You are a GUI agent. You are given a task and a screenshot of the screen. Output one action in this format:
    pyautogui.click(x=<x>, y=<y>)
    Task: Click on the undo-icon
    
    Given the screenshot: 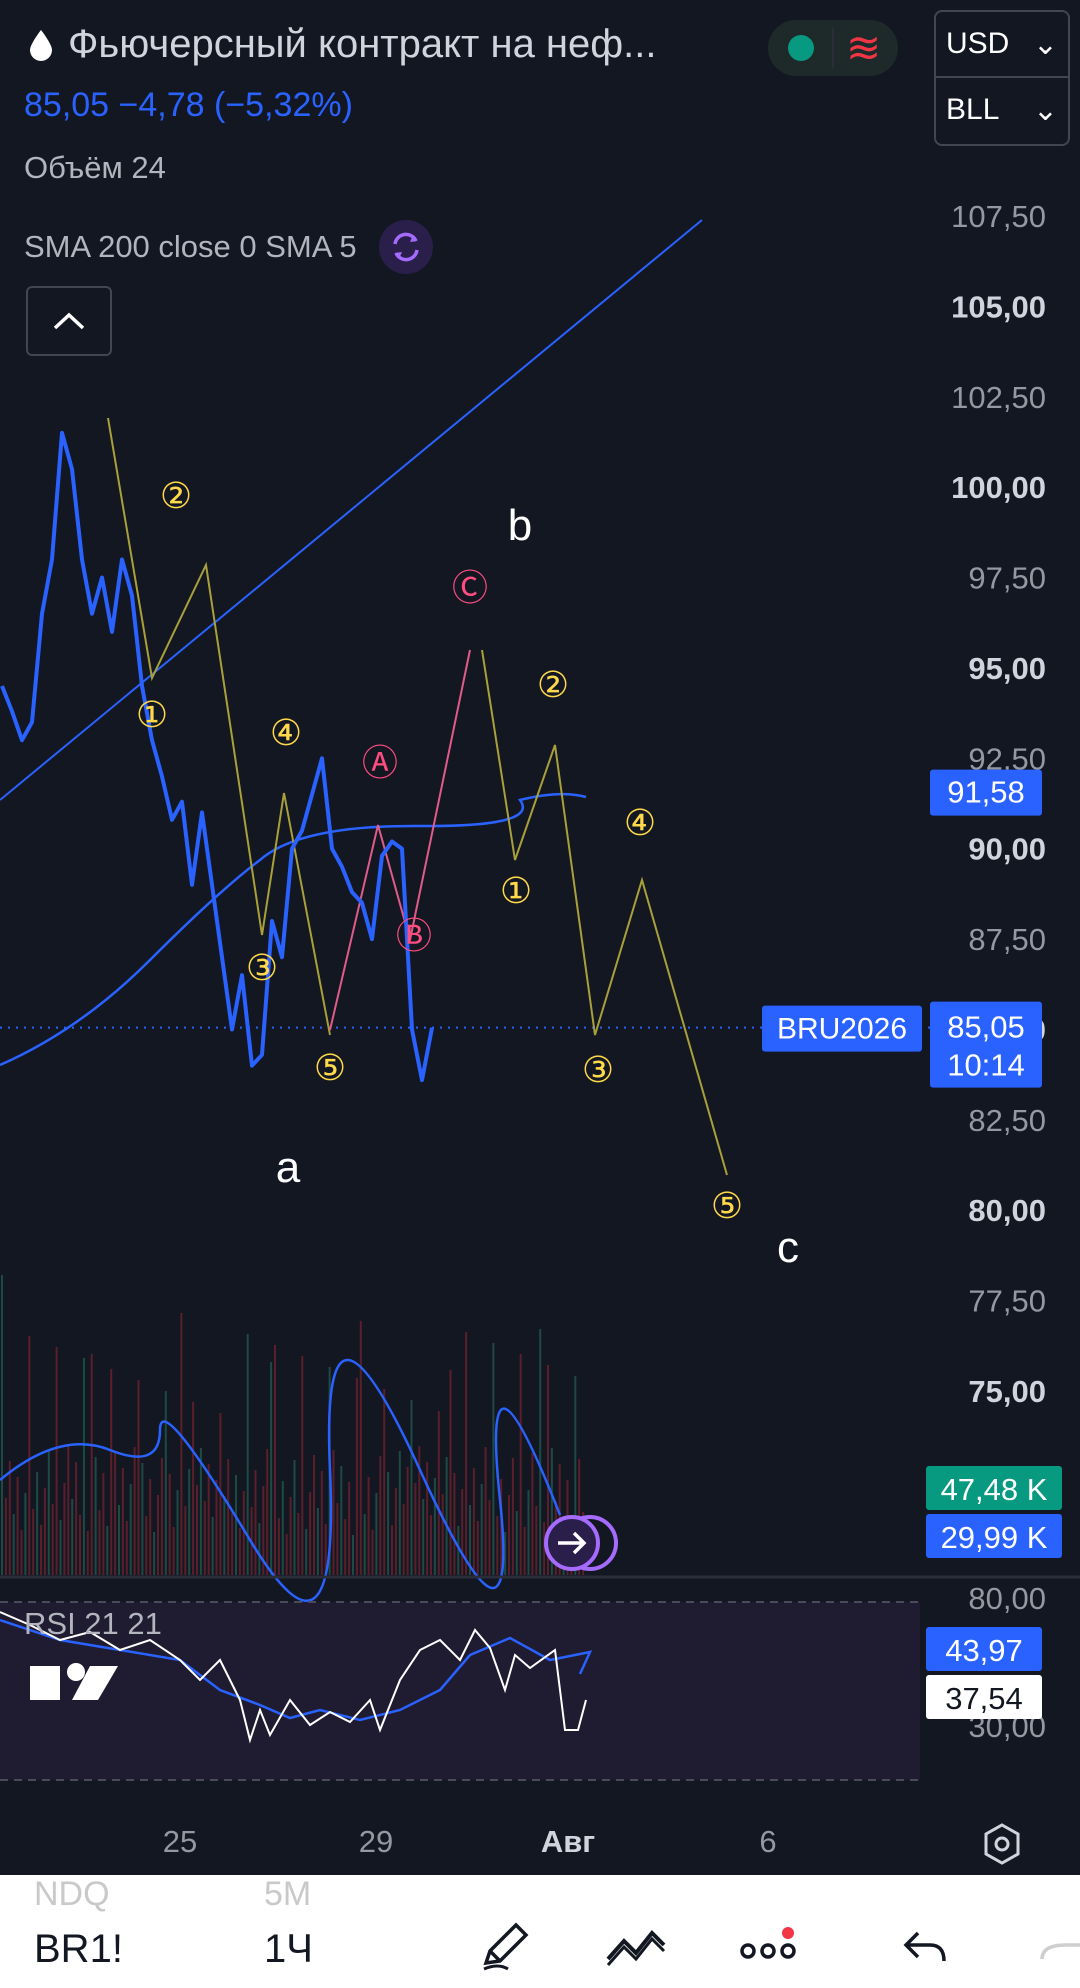 What is the action you would take?
    pyautogui.click(x=925, y=1947)
    